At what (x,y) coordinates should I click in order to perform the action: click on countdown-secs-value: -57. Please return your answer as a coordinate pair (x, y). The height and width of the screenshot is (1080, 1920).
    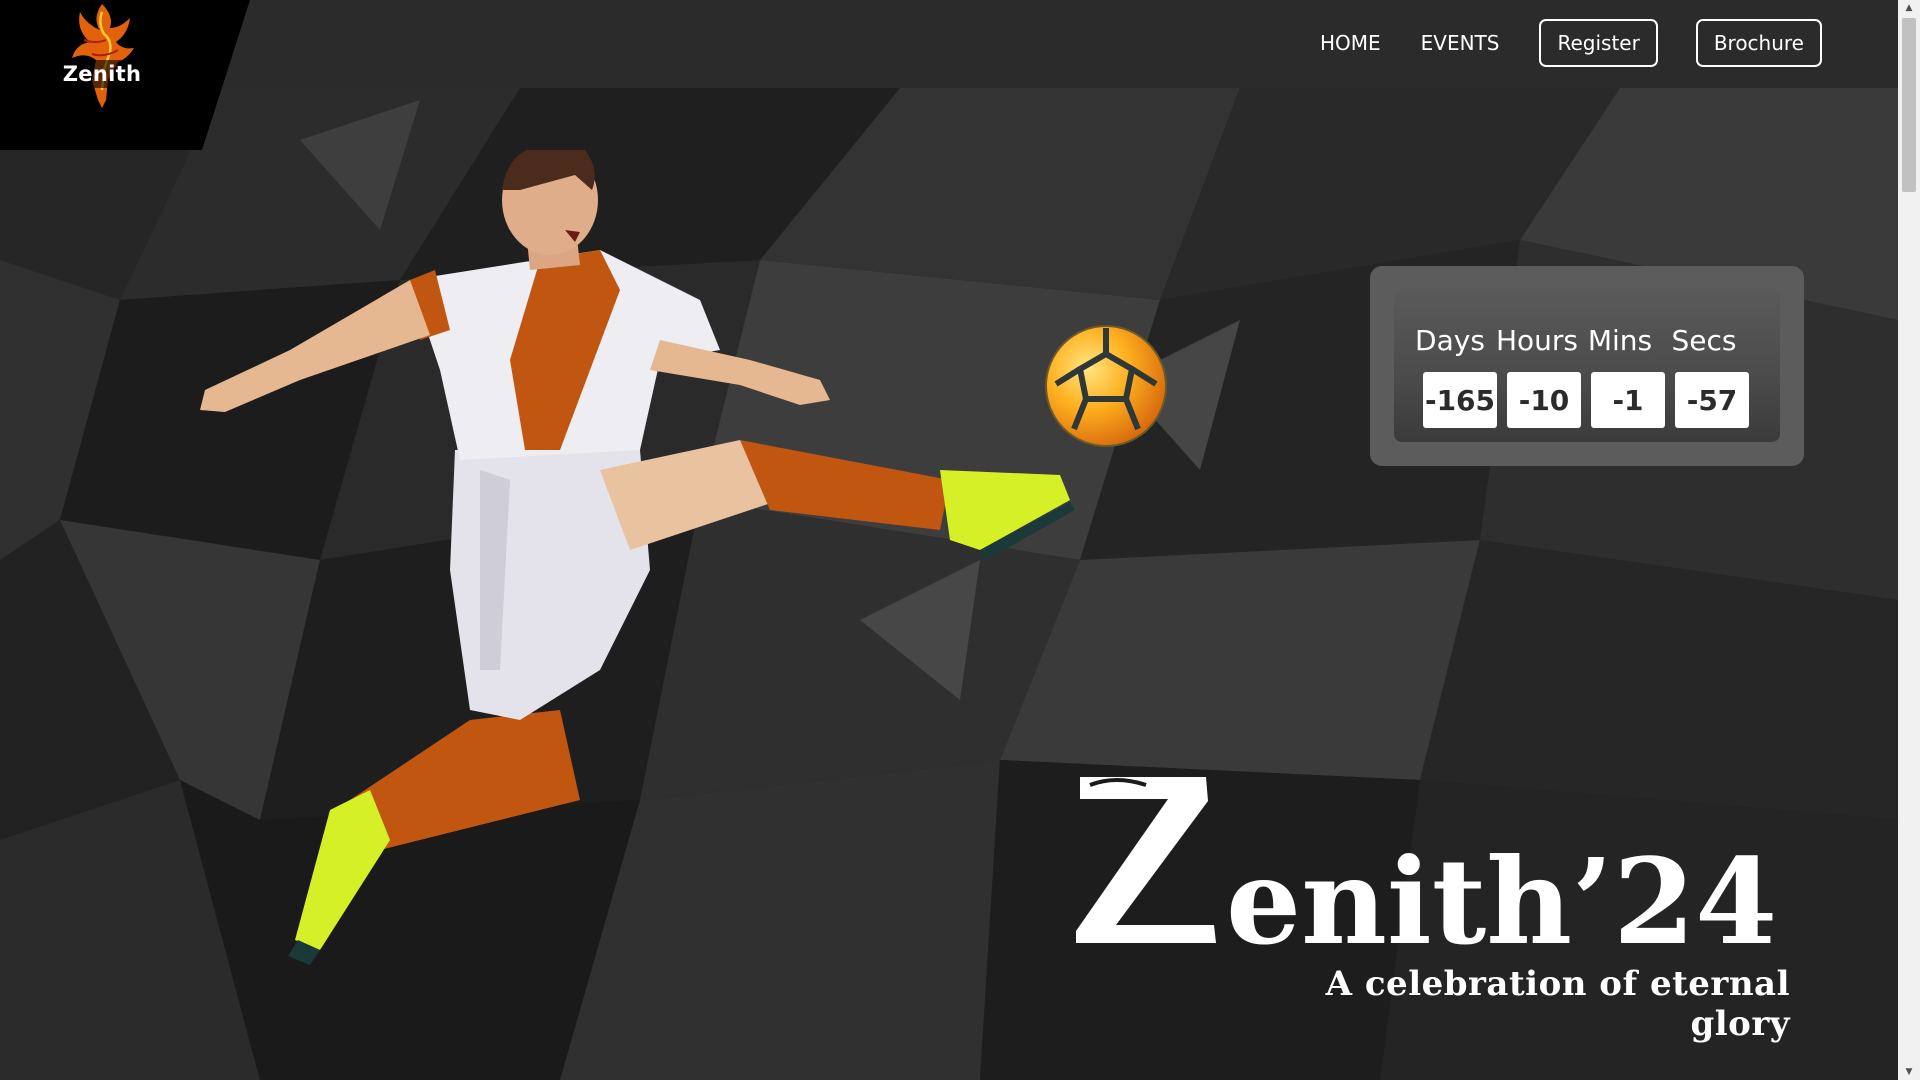
    Looking at the image, I should click on (1712, 400).